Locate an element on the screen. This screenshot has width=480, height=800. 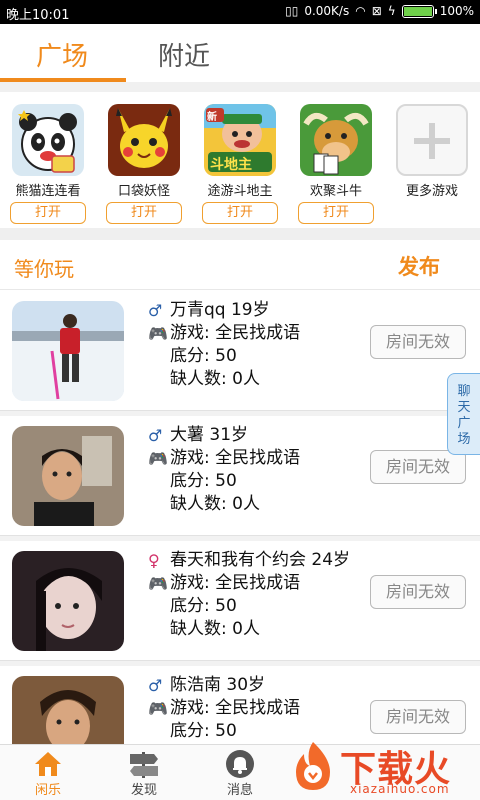
game-name: 熊猫连连看 is located at coordinates (48, 191).